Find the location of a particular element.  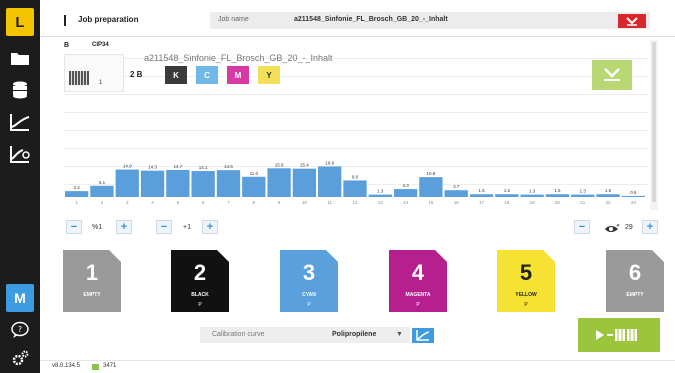

mid-step-value: +1 is located at coordinates (187, 227).